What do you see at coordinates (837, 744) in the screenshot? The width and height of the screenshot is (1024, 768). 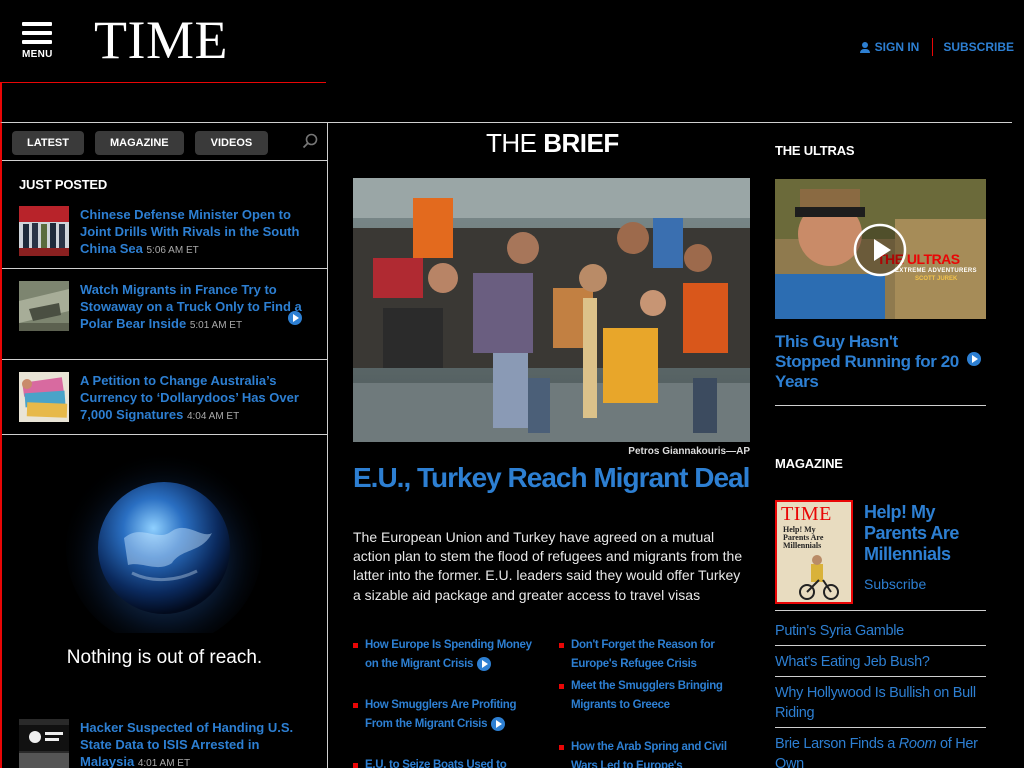 I see `link-text: Brie Larson Finds a` at bounding box center [837, 744].